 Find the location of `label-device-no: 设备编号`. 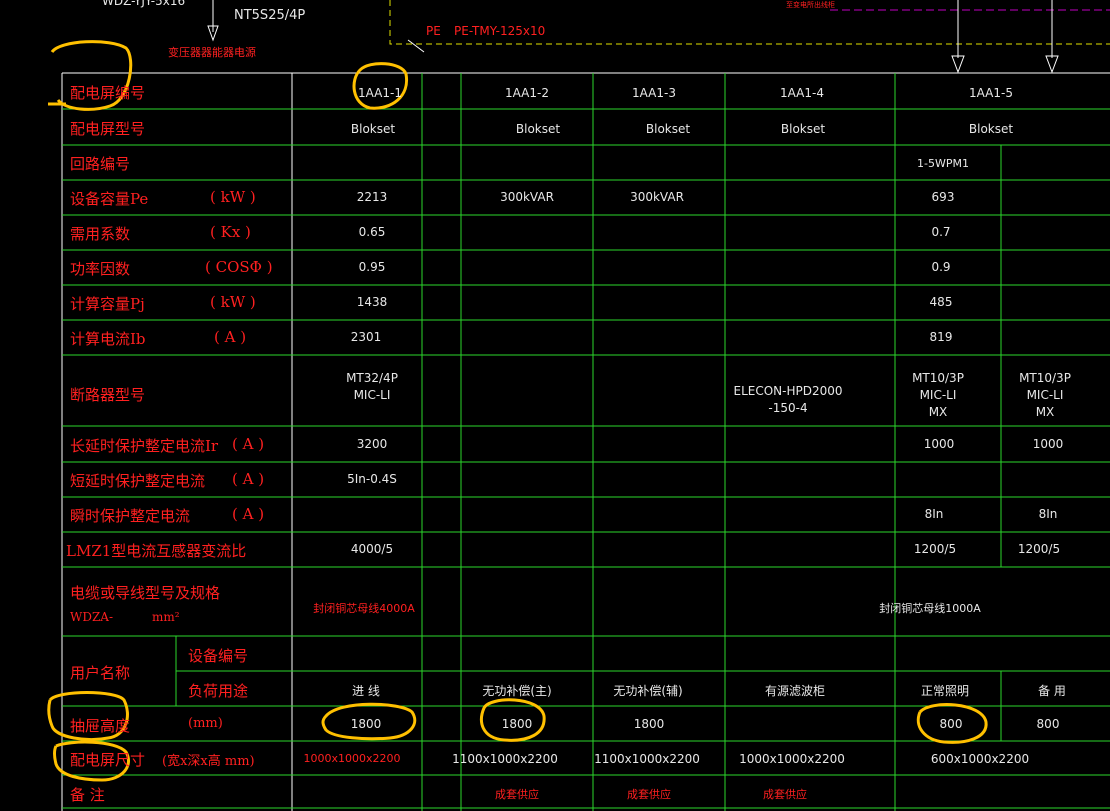

label-device-no: 设备编号 is located at coordinates (218, 656).